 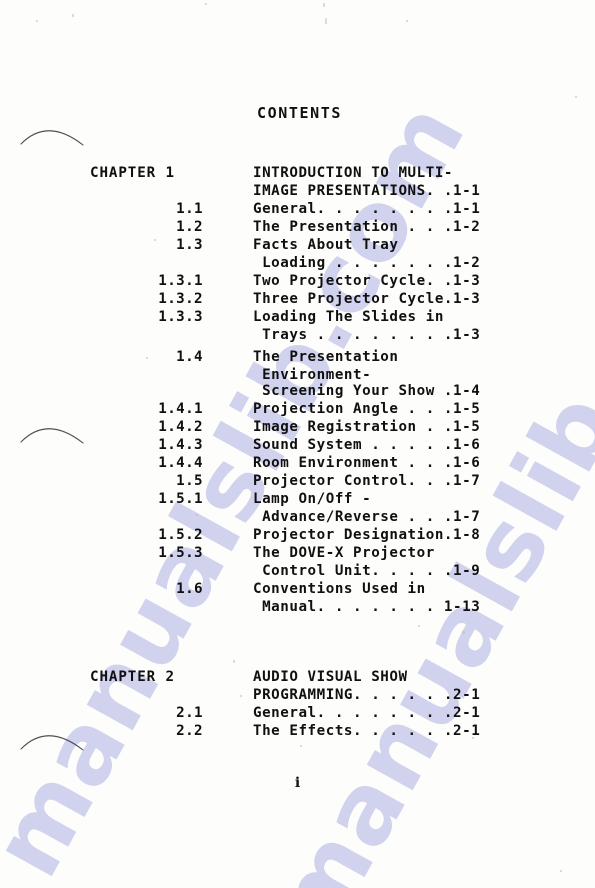 What do you see at coordinates (180, 409) in the screenshot?
I see `toc-section-number: 1.4.1` at bounding box center [180, 409].